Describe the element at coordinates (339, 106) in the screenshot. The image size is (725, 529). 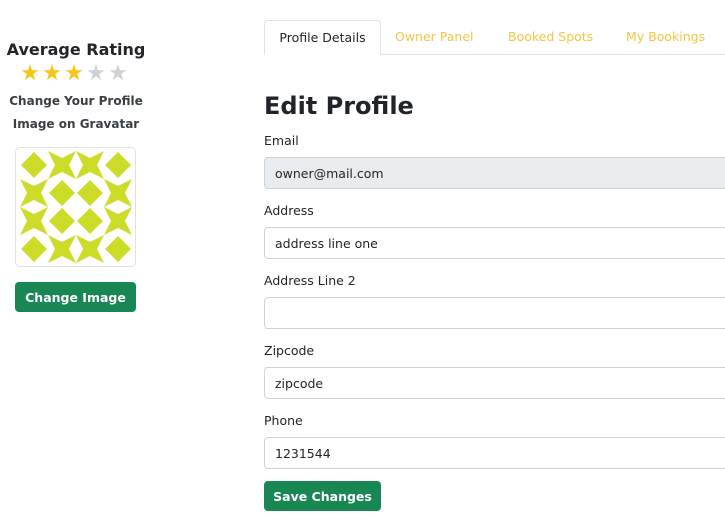
I see `page-title: Edit Profile` at that location.